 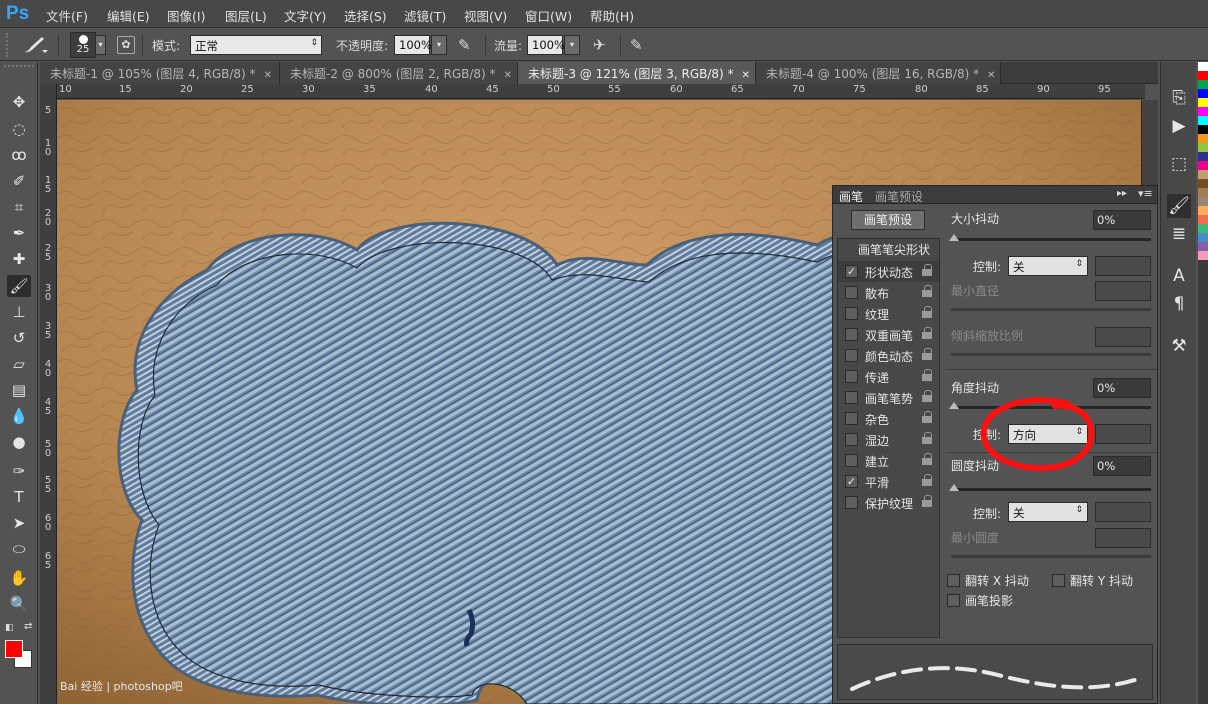 I want to click on paragraph-icon: ¶, so click(x=1179, y=304).